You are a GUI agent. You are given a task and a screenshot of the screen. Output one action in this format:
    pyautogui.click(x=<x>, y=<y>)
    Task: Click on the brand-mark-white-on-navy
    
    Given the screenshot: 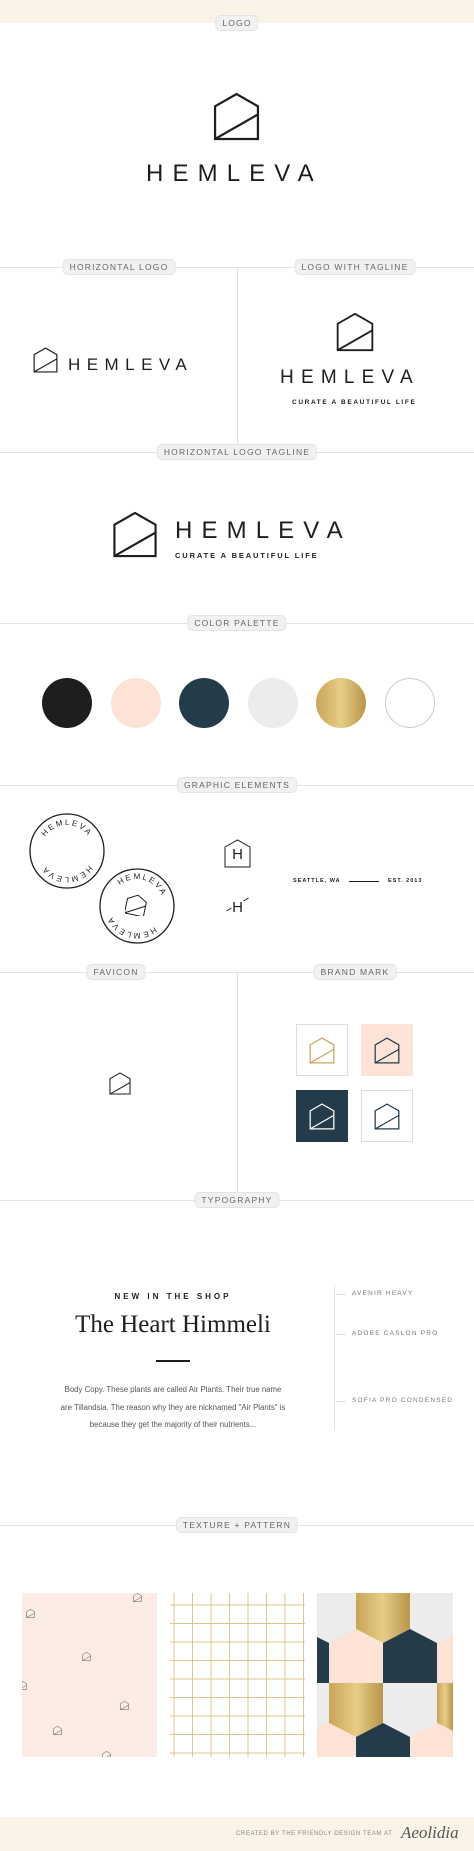 What is the action you would take?
    pyautogui.click(x=322, y=1116)
    